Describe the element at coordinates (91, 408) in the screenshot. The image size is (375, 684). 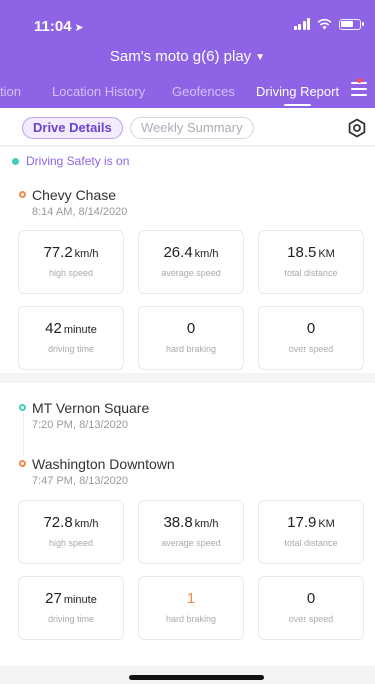
I see `stop-name: MT Vernon Square` at that location.